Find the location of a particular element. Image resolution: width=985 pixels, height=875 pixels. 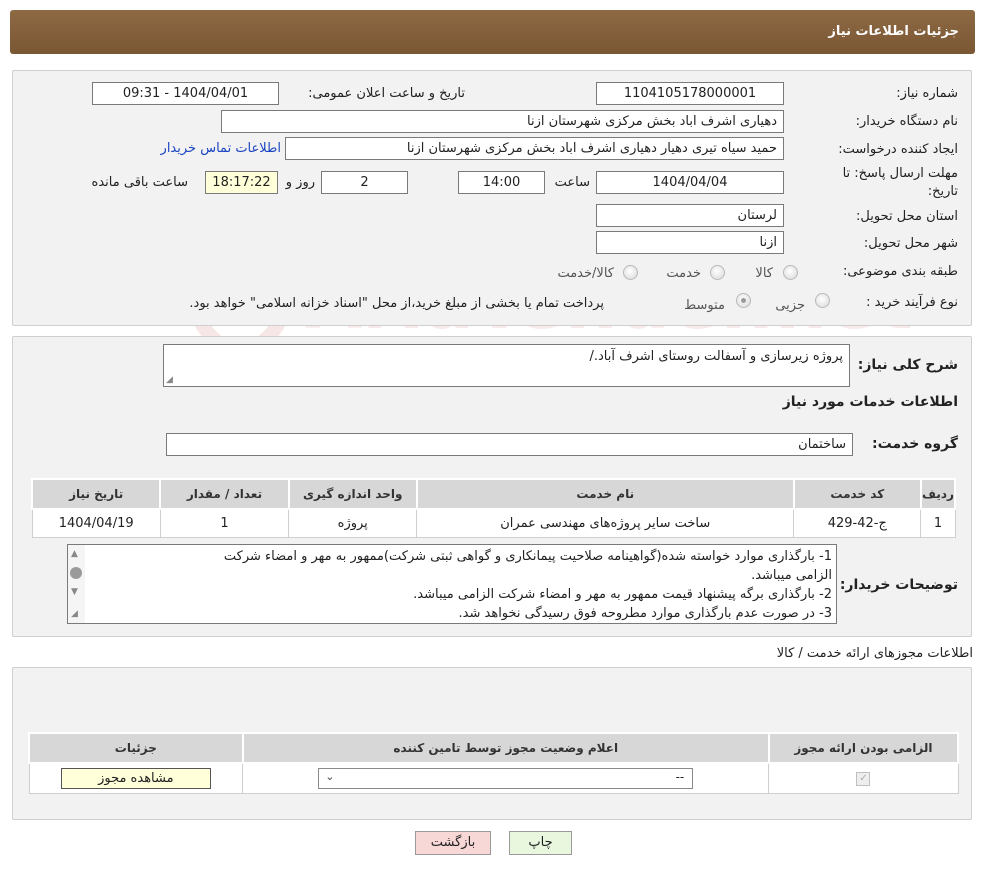

permit-status-value: -- is located at coordinates (680, 776).